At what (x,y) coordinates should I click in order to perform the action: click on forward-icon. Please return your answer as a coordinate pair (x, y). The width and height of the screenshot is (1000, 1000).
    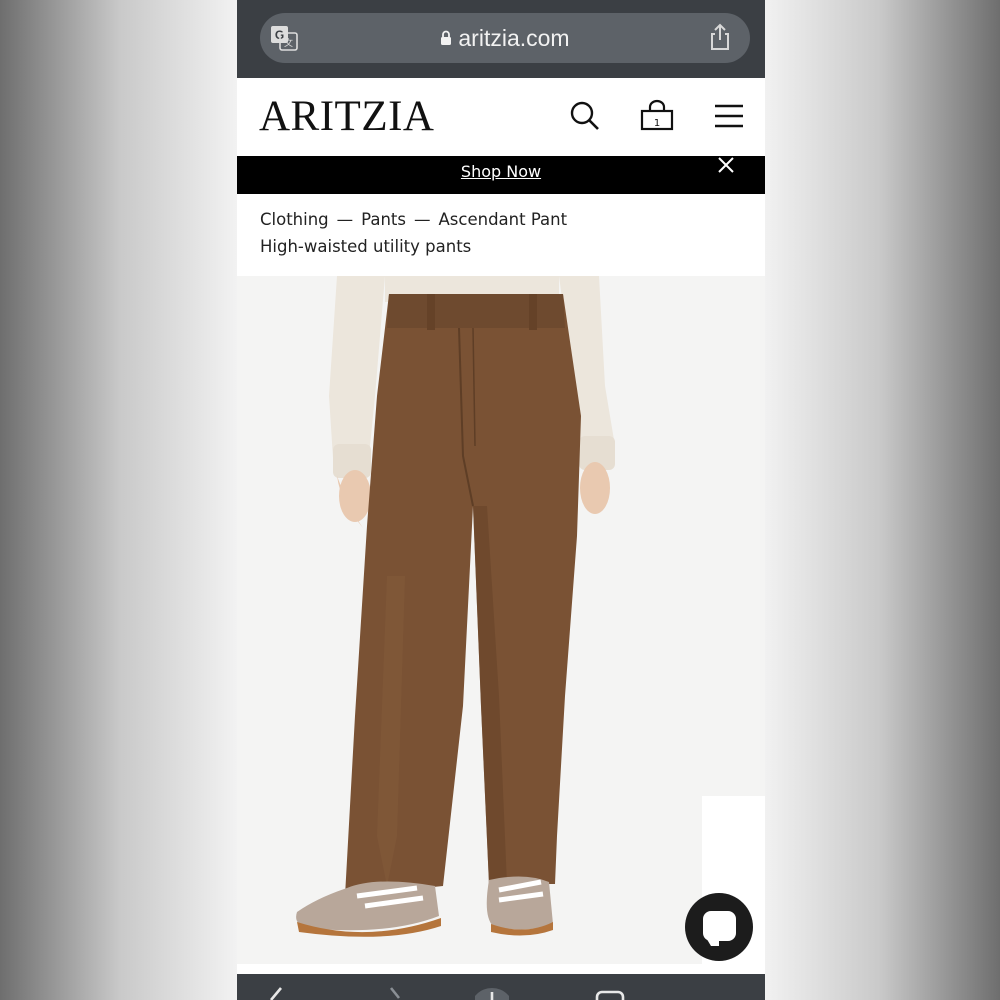
    Looking at the image, I should click on (394, 992).